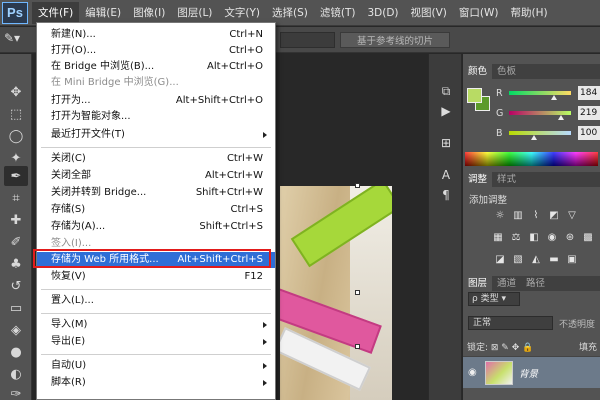 The width and height of the screenshot is (600, 400). Describe the element at coordinates (510, 323) in the screenshot. I see `blend-mode-select: 正常` at that location.